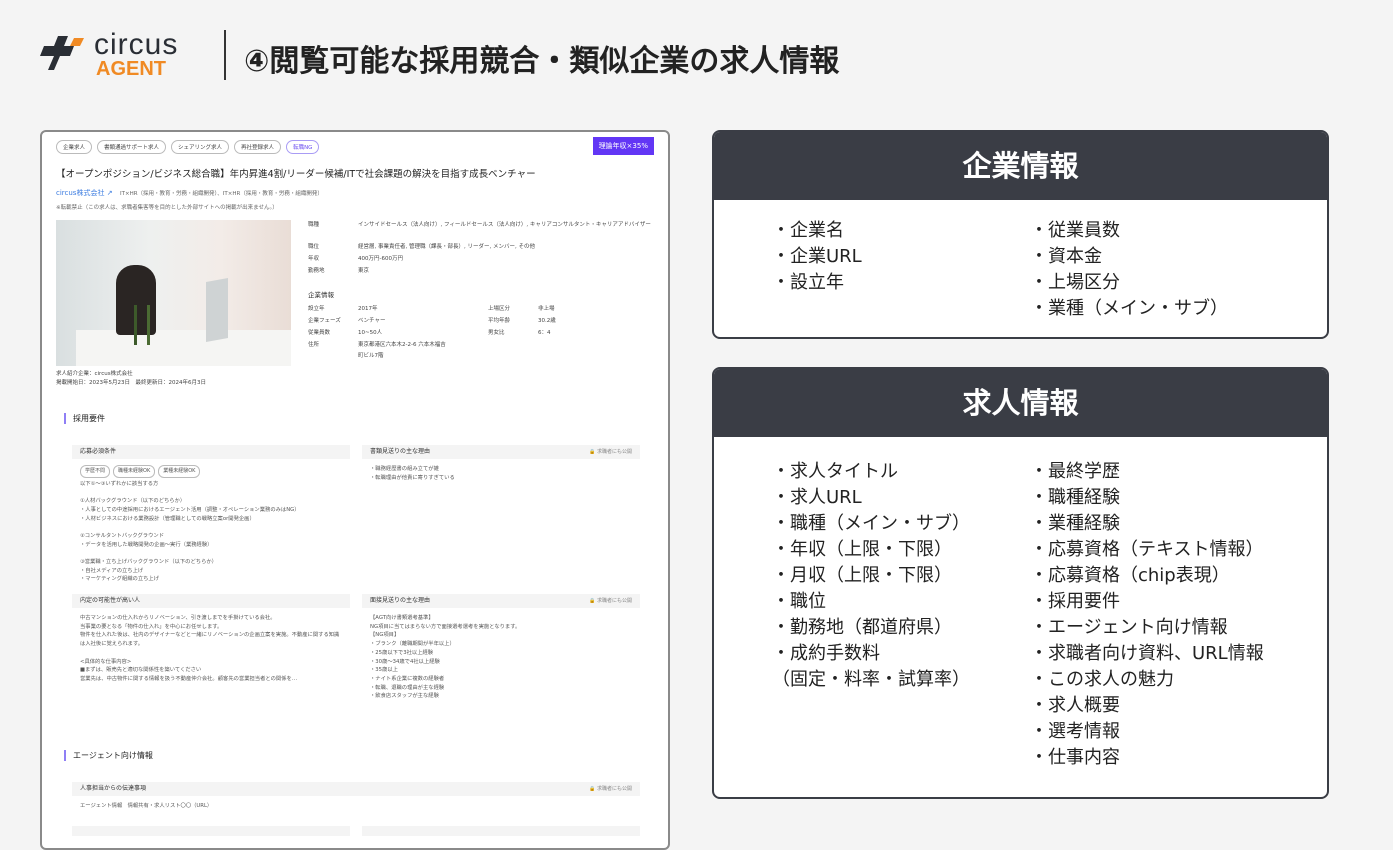  What do you see at coordinates (314, 225) in the screenshot?
I see `detail-key: 職種` at bounding box center [314, 225].